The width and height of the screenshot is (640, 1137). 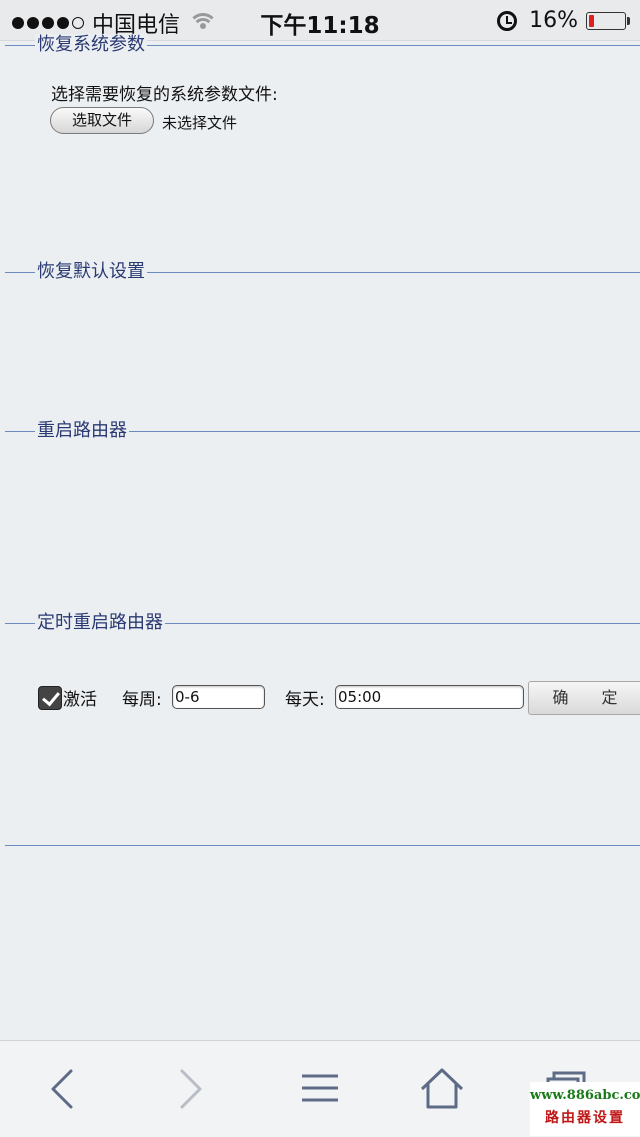 I want to click on weekly-label: 每周:, so click(x=142, y=700).